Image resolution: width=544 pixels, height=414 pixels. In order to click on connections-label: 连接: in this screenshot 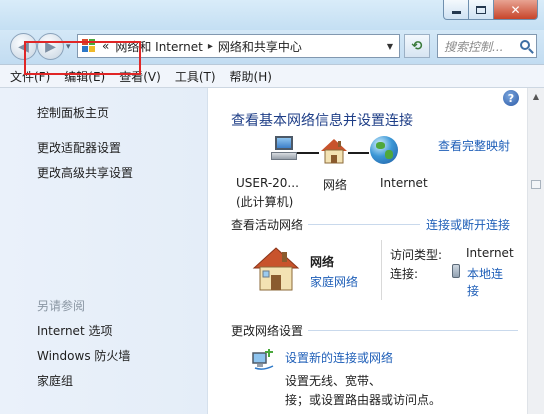, I will do `click(404, 274)`.